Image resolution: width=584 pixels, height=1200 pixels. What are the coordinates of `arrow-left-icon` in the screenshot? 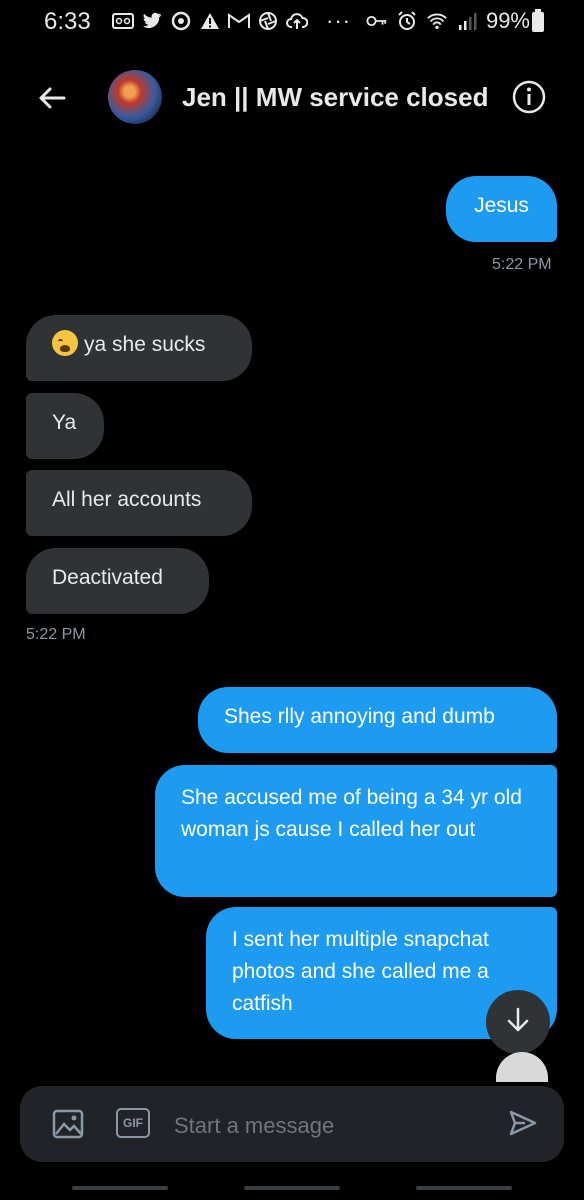 It's located at (52, 98).